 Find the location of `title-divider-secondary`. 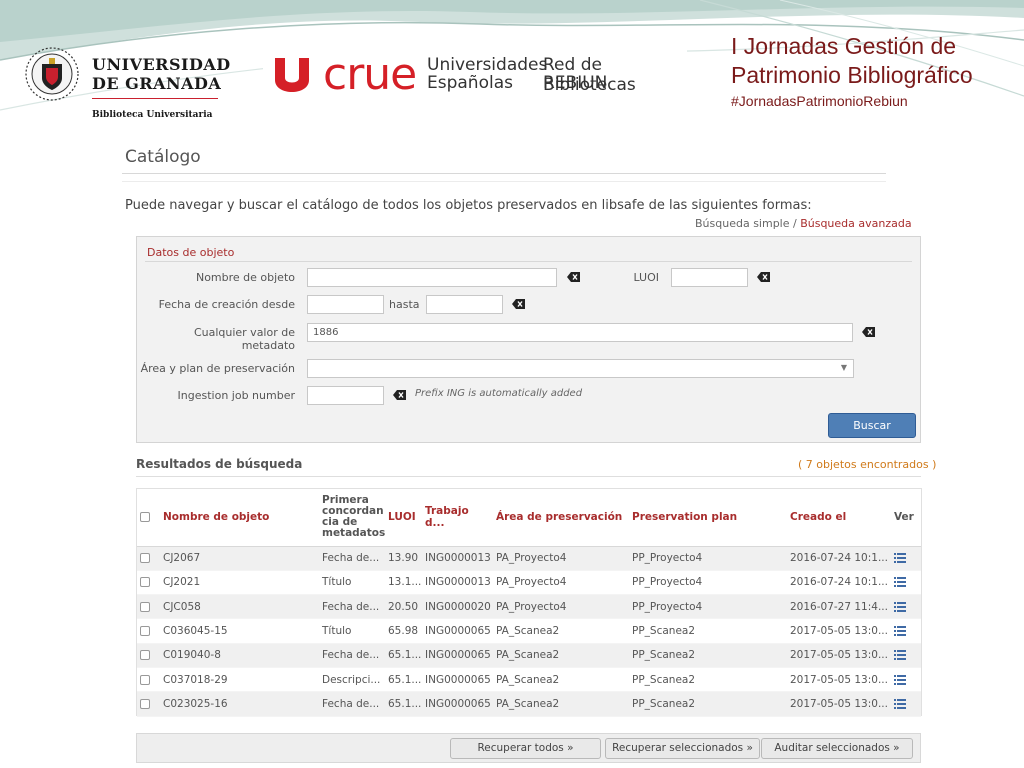

title-divider-secondary is located at coordinates (504, 181).